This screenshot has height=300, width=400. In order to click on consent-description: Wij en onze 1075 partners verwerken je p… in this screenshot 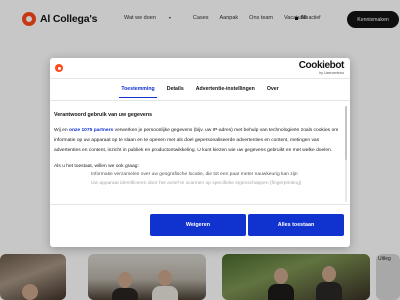, I will do `click(197, 141)`.